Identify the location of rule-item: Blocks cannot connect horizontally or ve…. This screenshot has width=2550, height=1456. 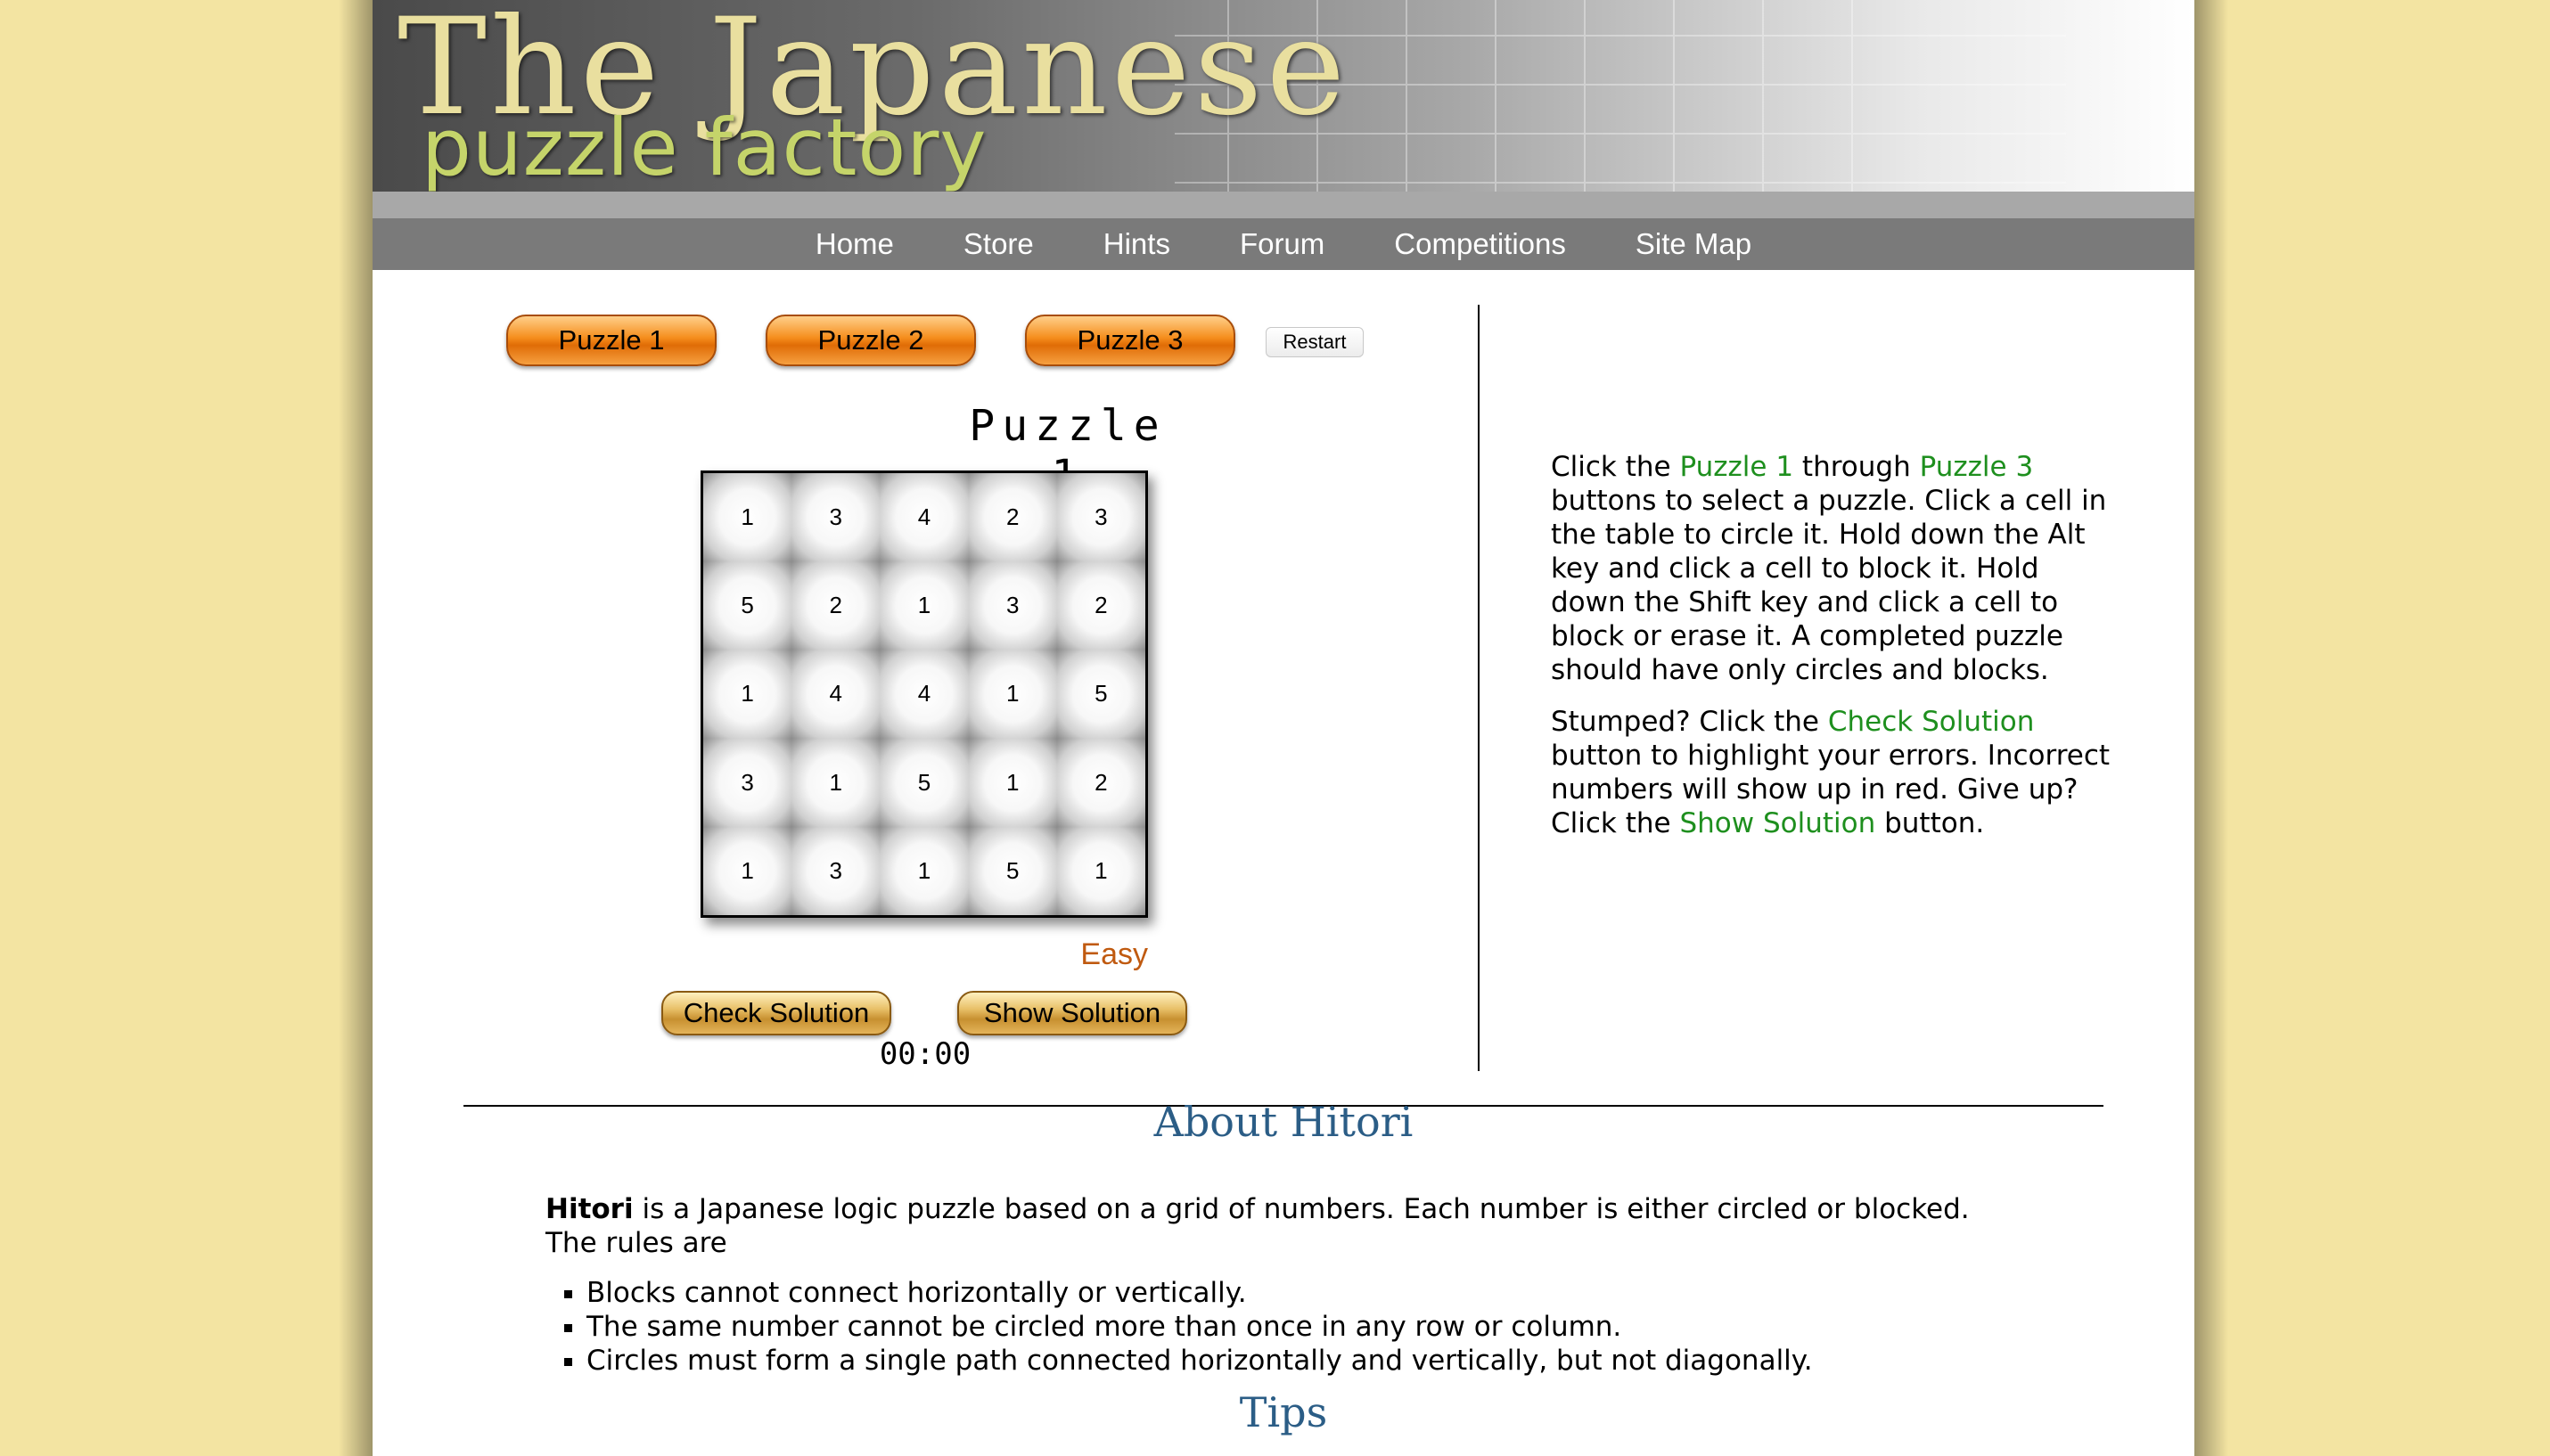
(1305, 1293).